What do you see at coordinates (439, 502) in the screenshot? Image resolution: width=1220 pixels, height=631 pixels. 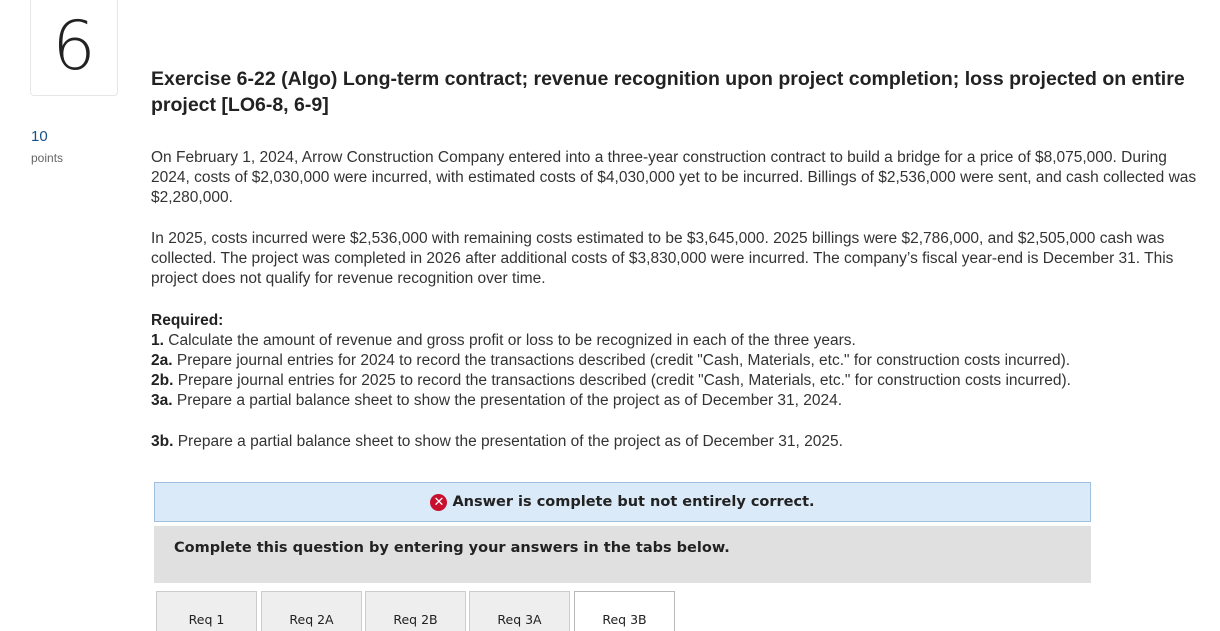 I see `error-x-icon: ✕` at bounding box center [439, 502].